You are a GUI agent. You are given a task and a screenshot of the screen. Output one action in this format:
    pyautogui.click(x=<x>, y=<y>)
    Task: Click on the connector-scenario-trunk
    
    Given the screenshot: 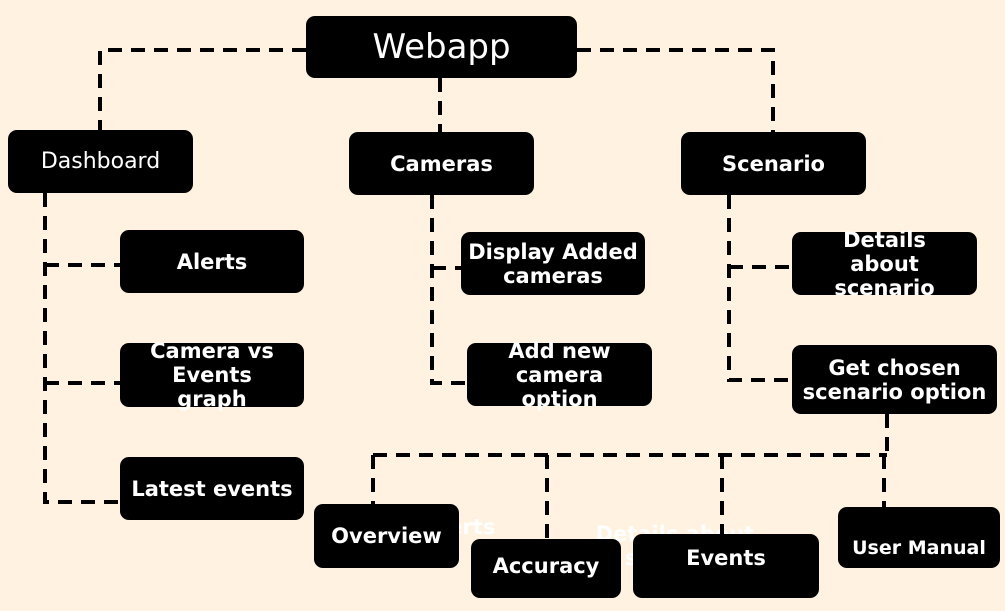 What is the action you would take?
    pyautogui.click(x=759, y=288)
    